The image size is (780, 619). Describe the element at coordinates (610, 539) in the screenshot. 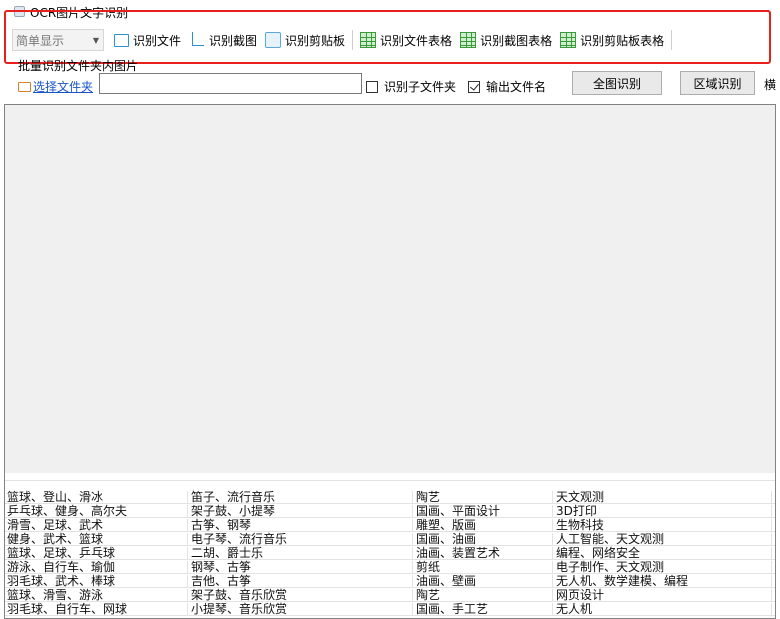

I see `table-cell: 人工智能、天文观测` at that location.